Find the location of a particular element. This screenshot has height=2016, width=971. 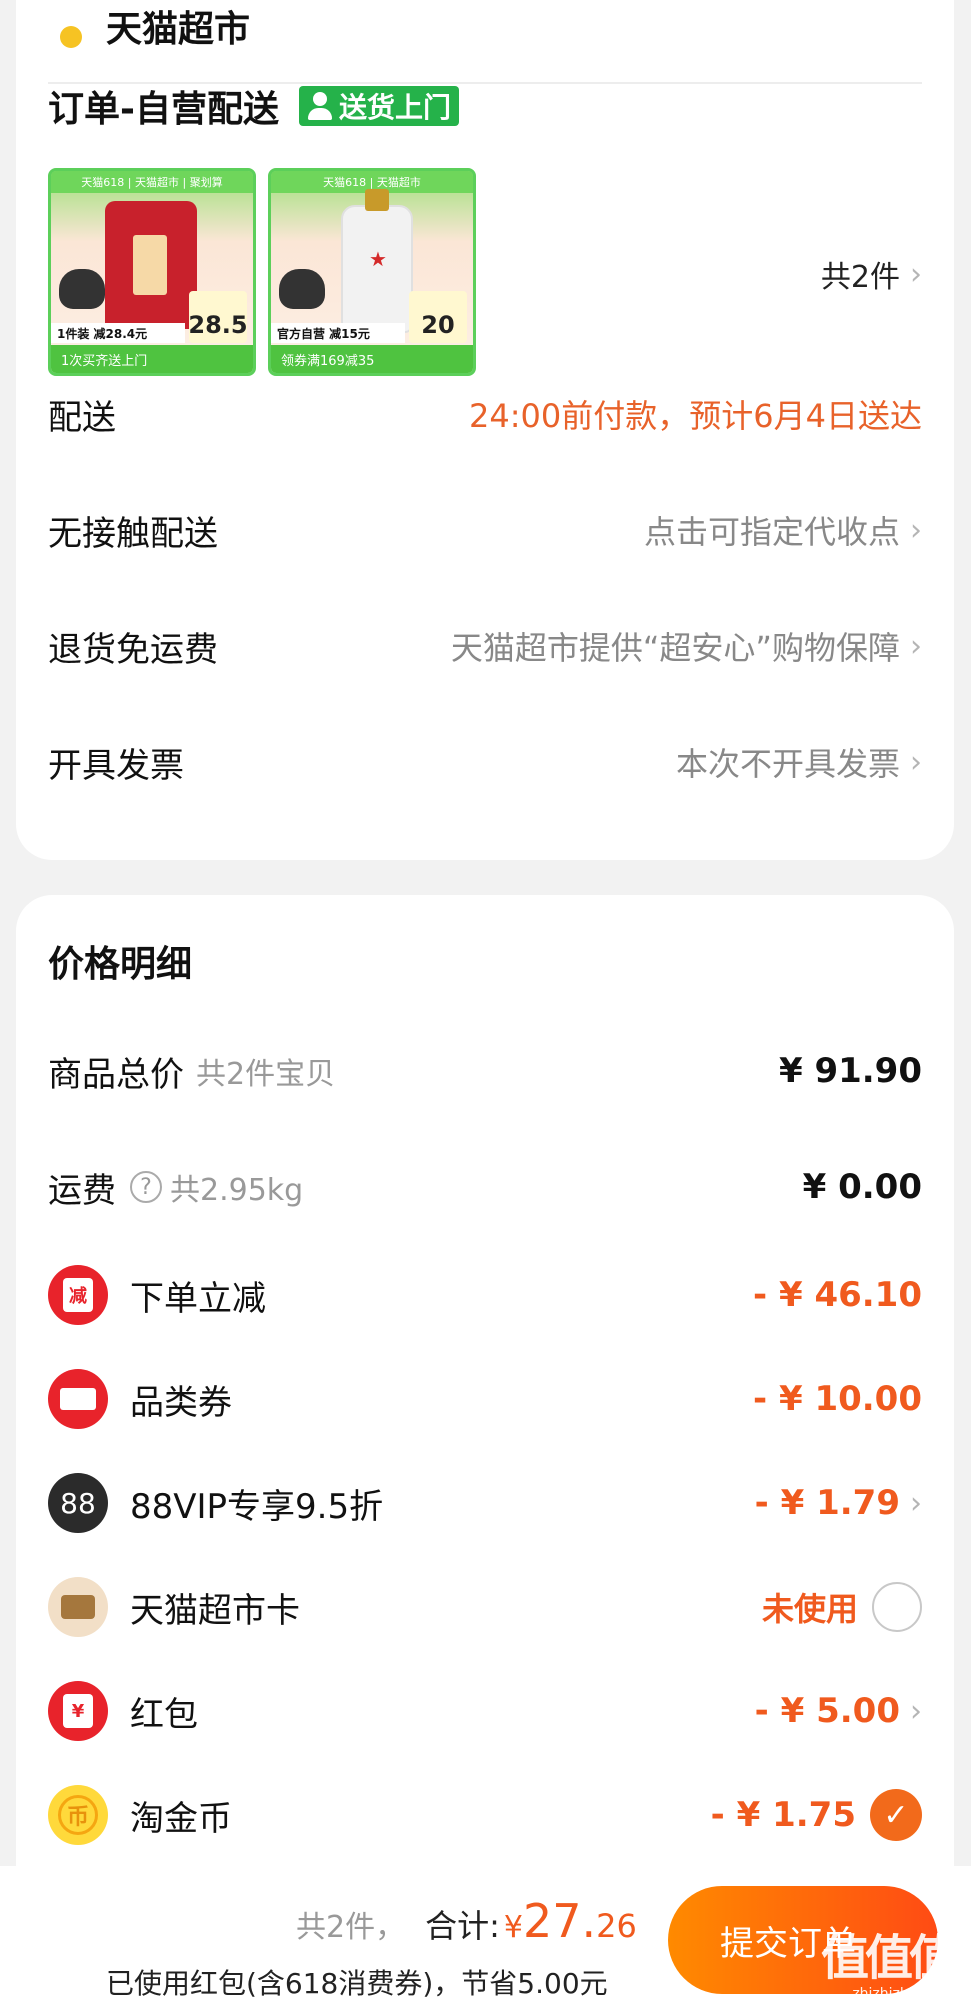

price-detail-title: 价格明细 is located at coordinates (120, 964).